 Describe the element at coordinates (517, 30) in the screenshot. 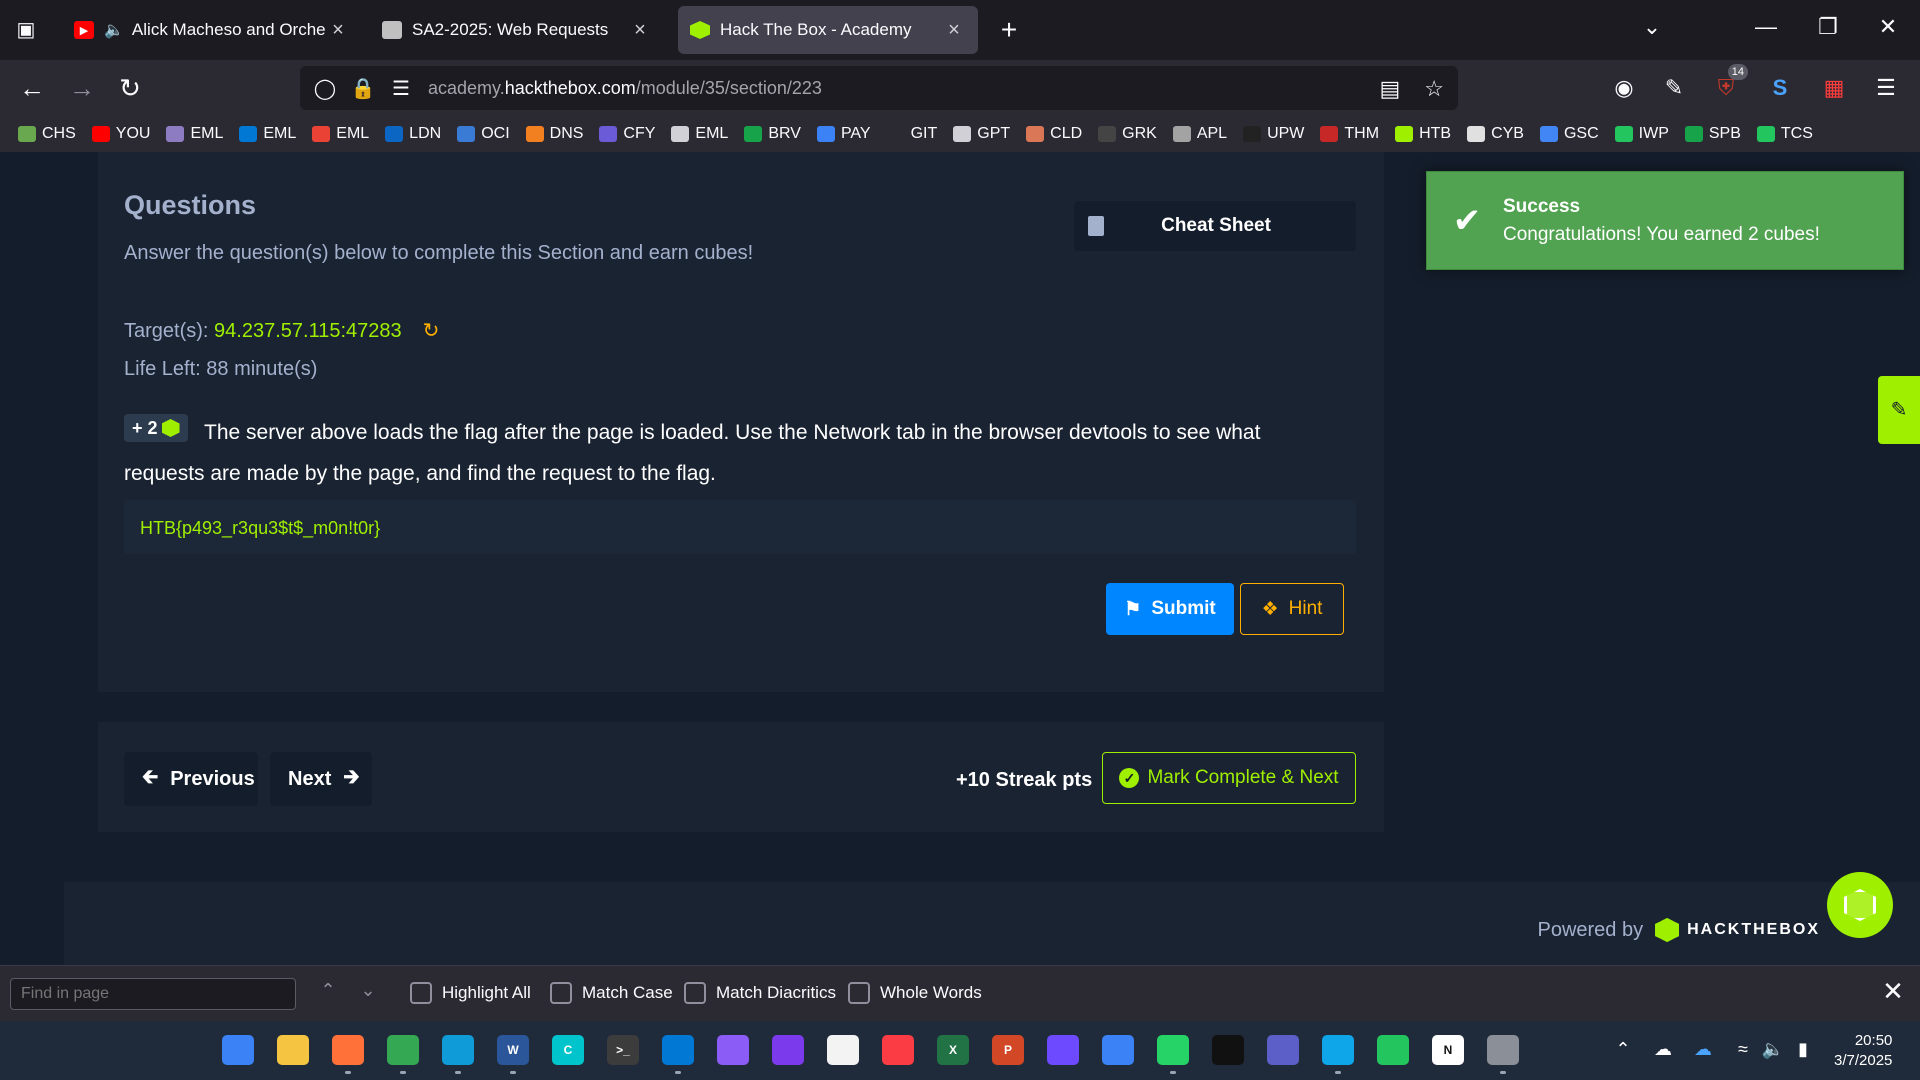

I see `tab-sa2: SA2-2025: Web Requests ×` at that location.